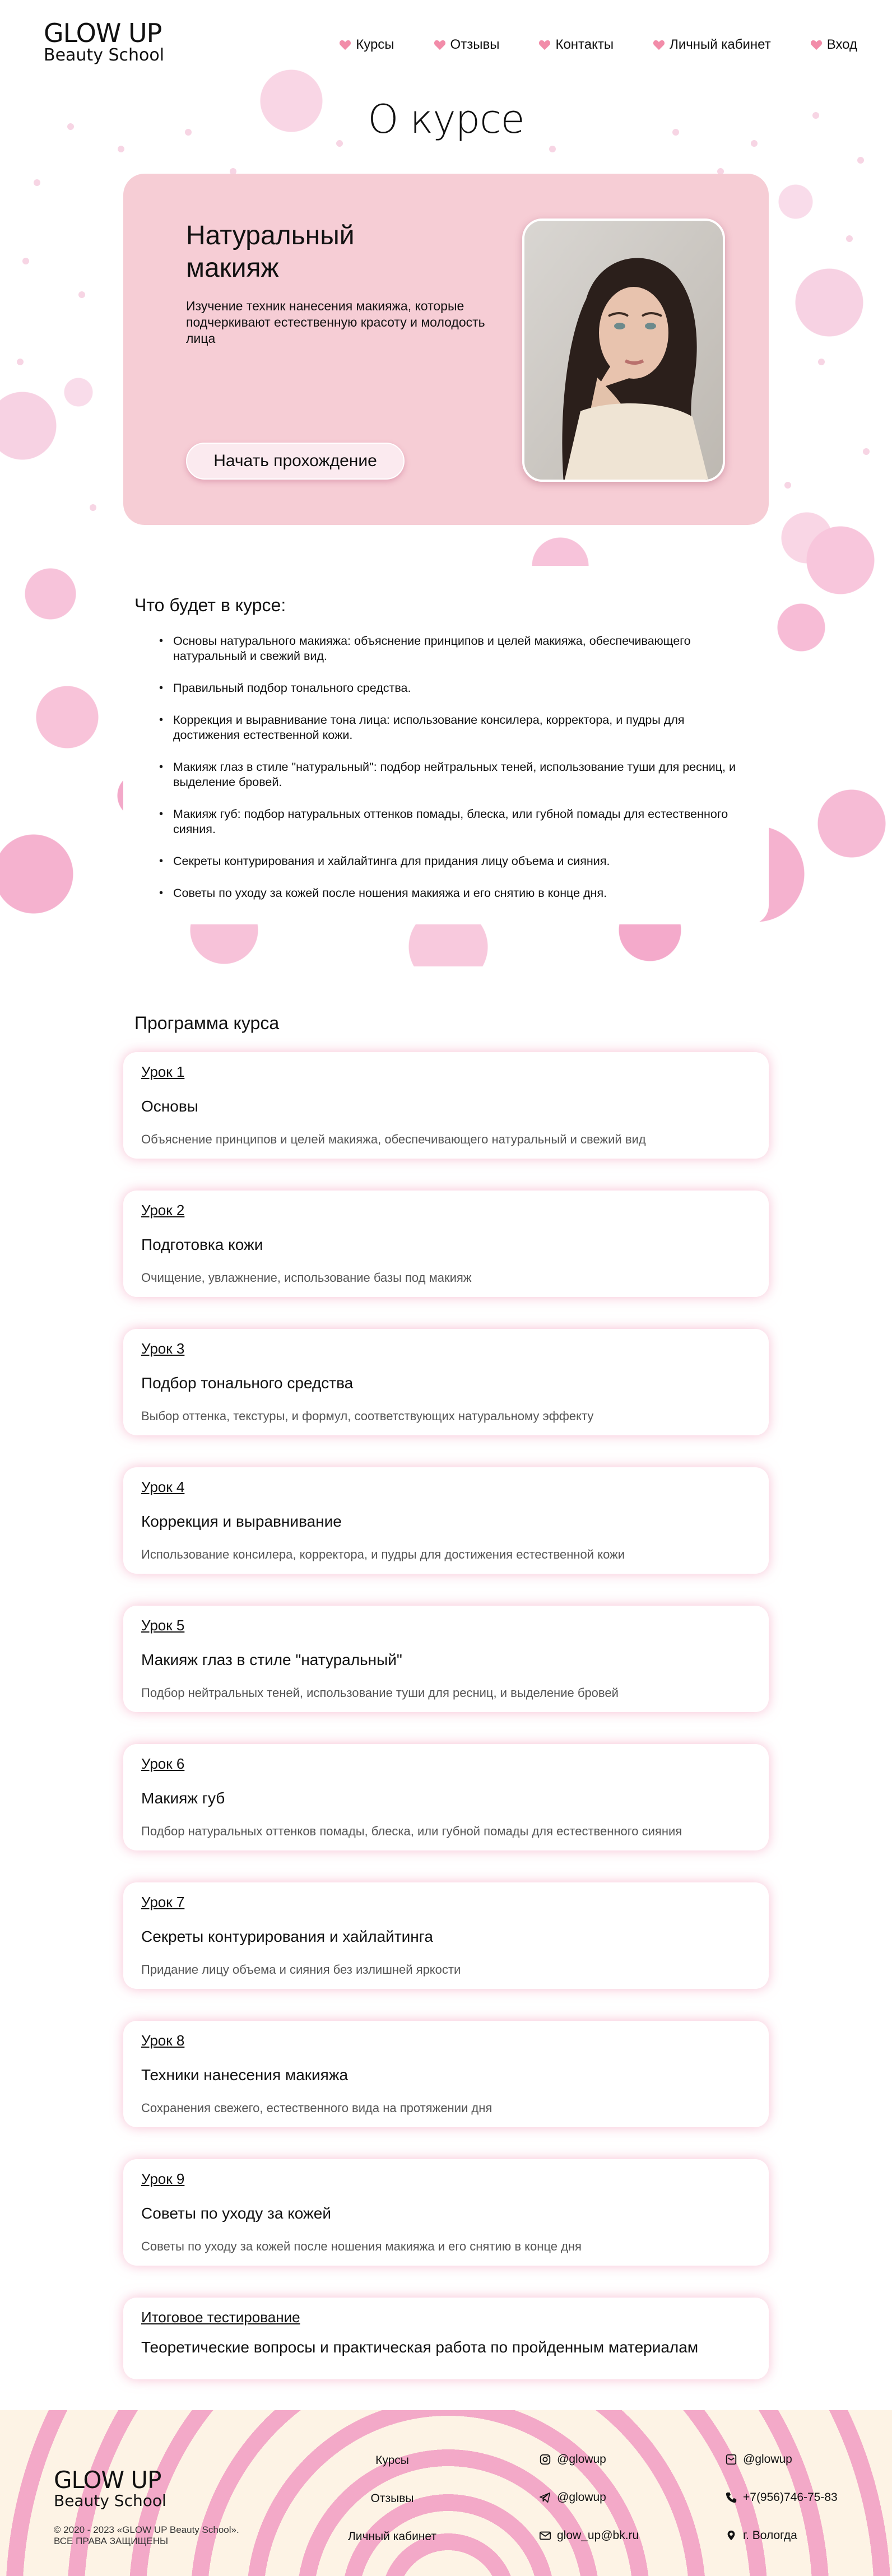 This screenshot has width=892, height=2576. Describe the element at coordinates (236, 2213) in the screenshot. I see `lesson-name: Советы по уходу за кожей` at that location.